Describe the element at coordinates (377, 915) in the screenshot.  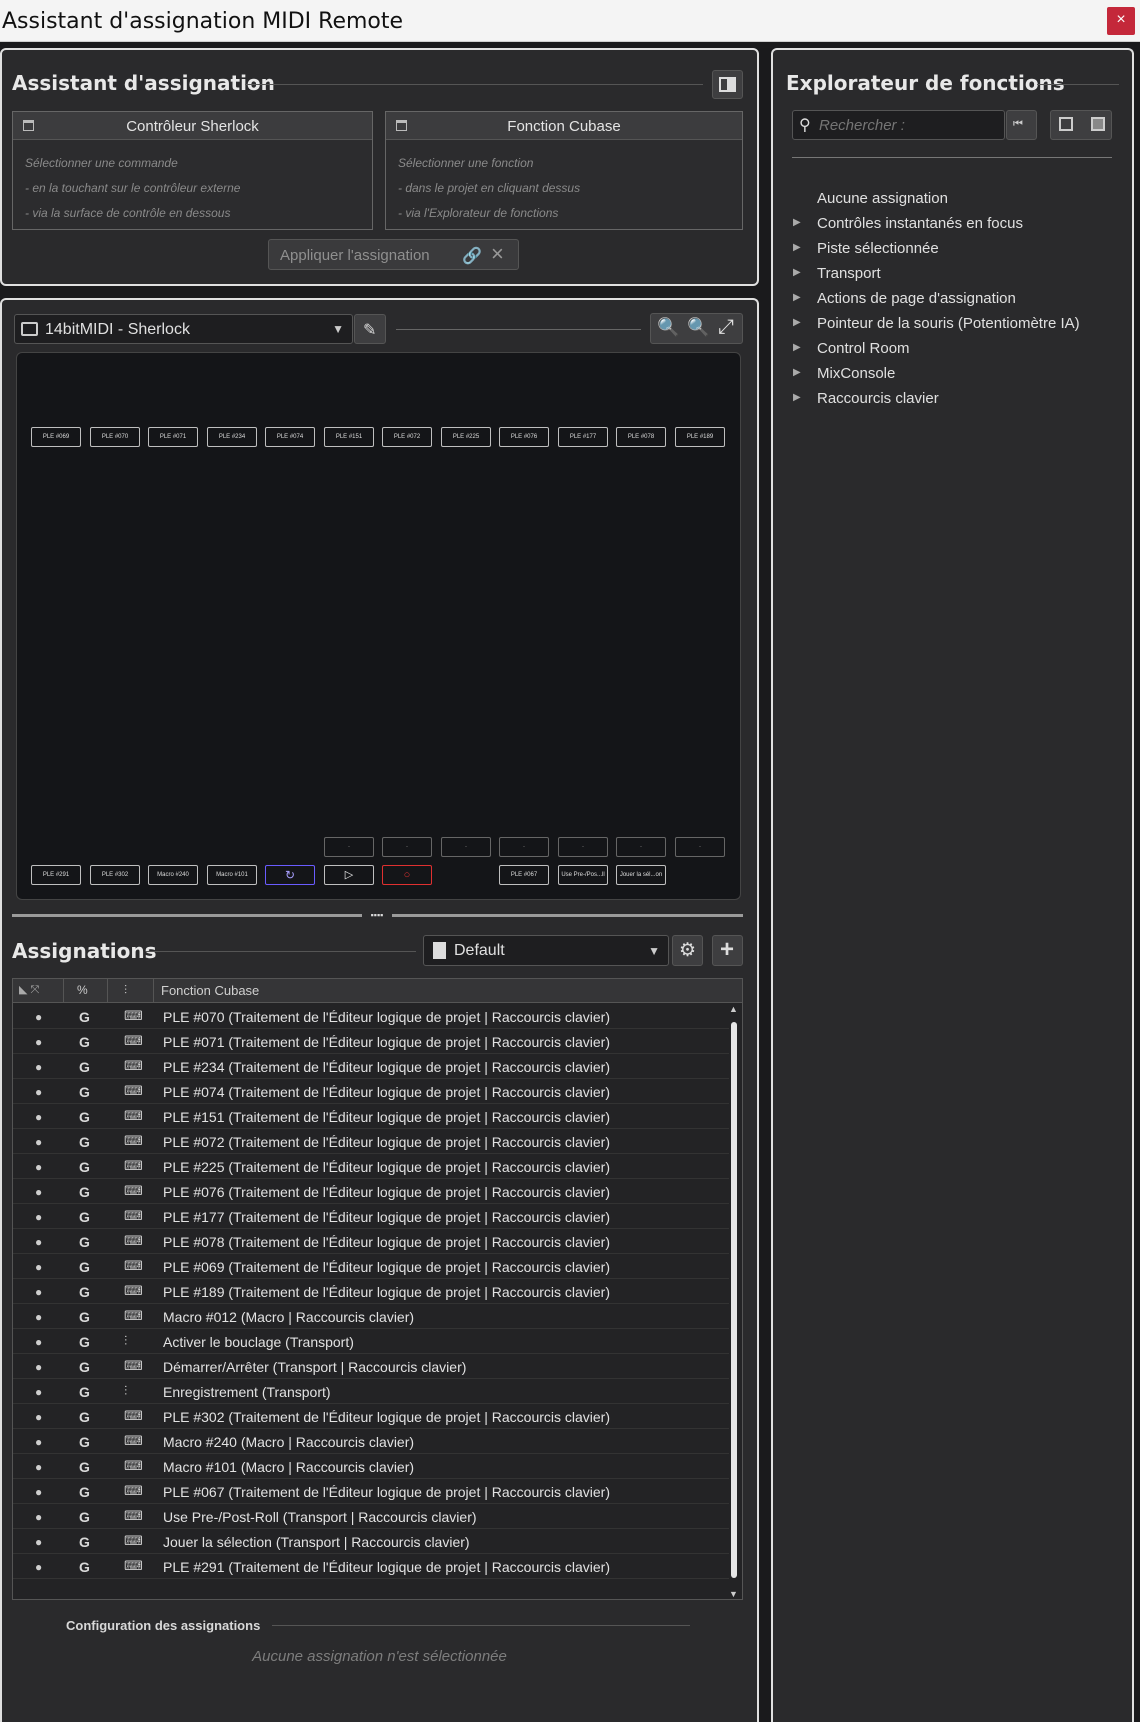
I see `splitter-grip: ▪▪▪▪` at that location.